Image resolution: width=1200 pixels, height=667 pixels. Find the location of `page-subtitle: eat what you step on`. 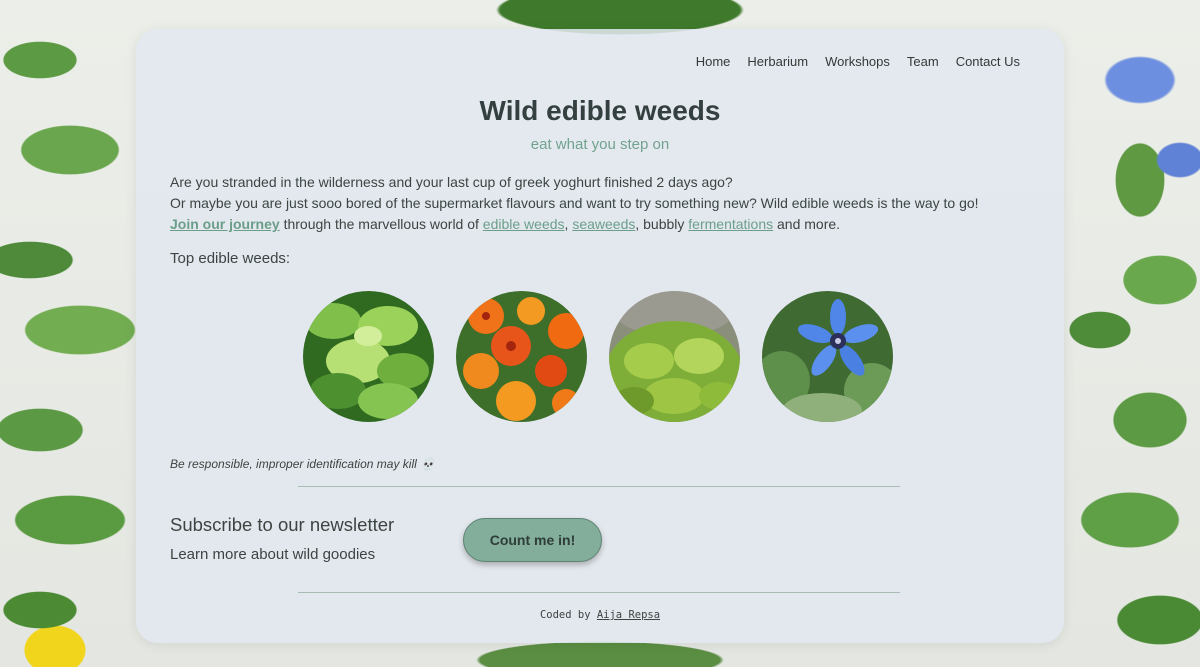

page-subtitle: eat what you step on is located at coordinates (600, 144).